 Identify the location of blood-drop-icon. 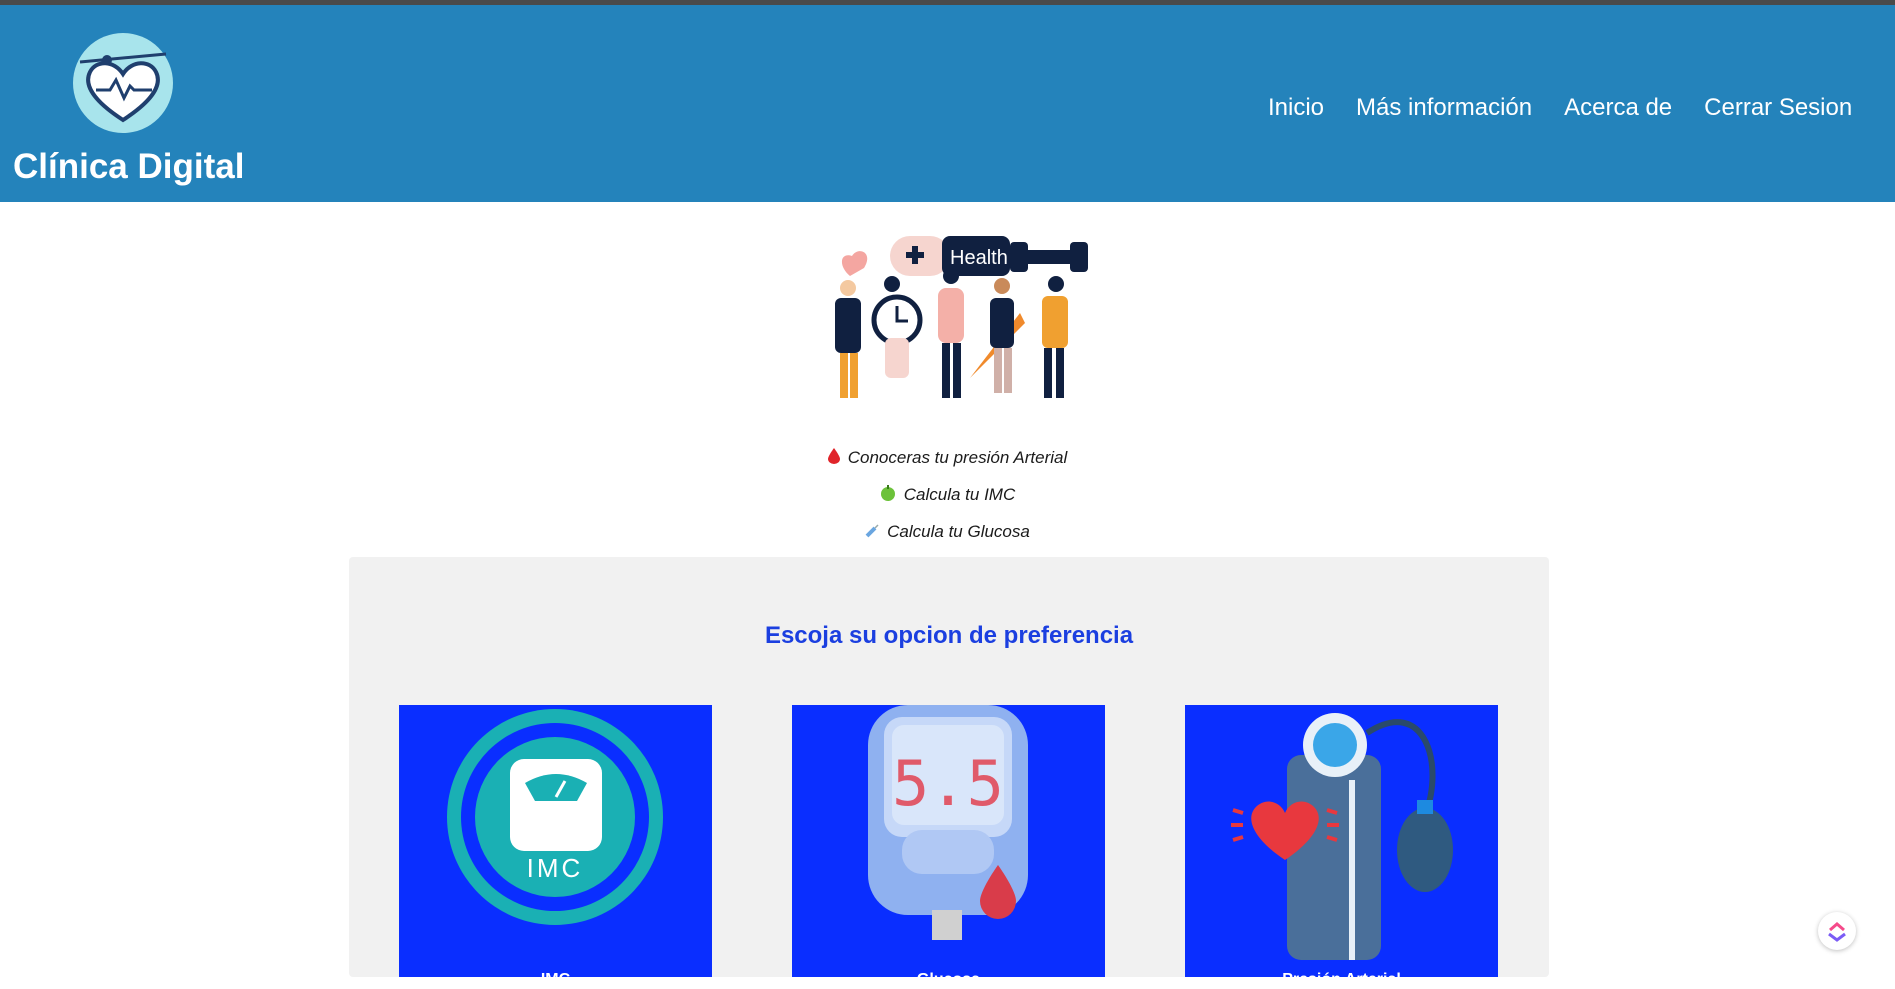
(833, 458).